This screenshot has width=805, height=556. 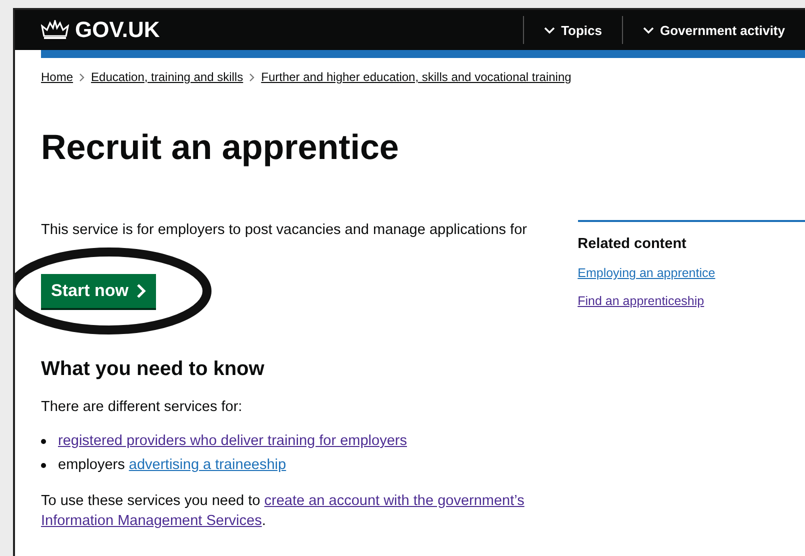 I want to click on crown-icon, so click(x=55, y=30).